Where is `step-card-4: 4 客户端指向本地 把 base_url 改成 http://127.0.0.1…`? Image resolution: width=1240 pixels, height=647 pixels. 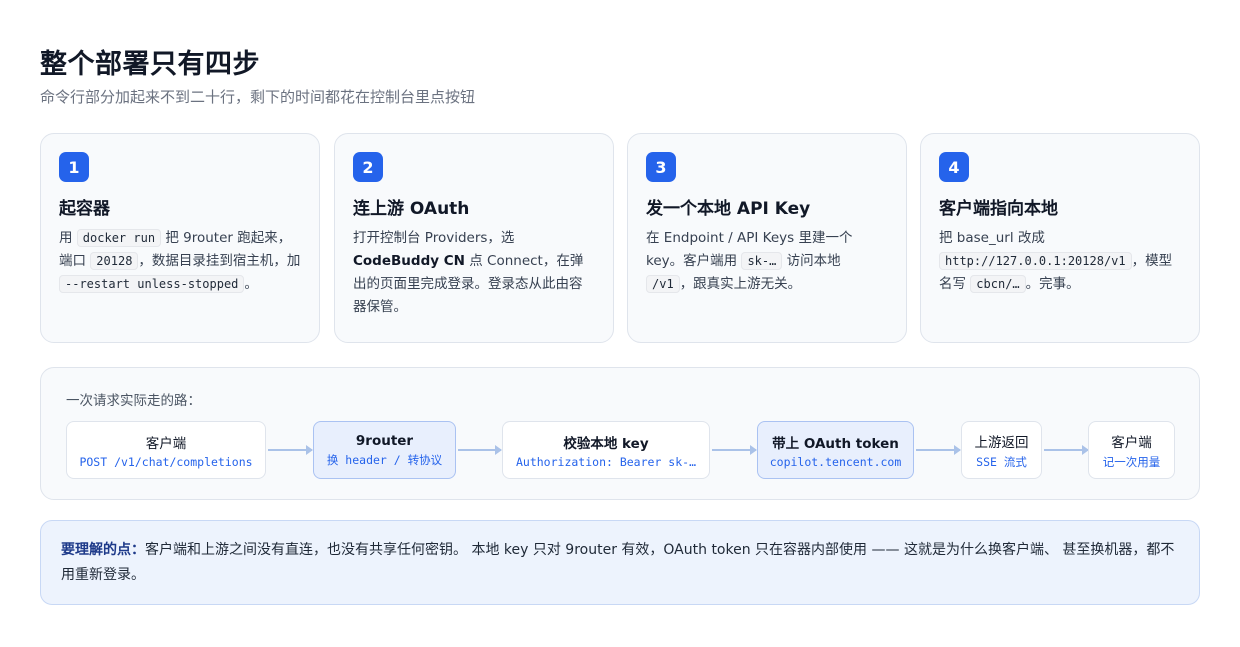 step-card-4: 4 客户端指向本地 把 base_url 改成 http://127.0.0.1… is located at coordinates (1060, 238).